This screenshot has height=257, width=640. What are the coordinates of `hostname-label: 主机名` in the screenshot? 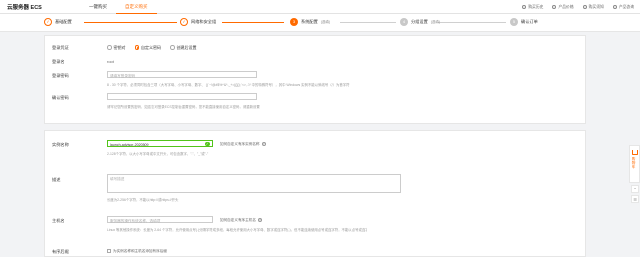 It's located at (58, 220).